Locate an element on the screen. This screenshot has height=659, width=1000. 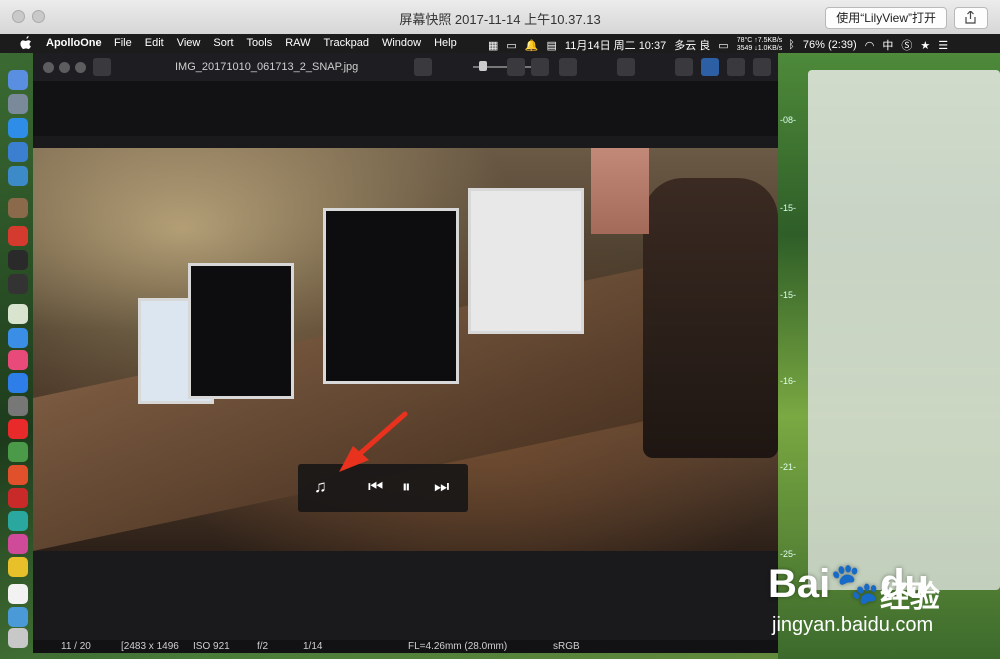
document-icon is located at coordinates (18, 594).